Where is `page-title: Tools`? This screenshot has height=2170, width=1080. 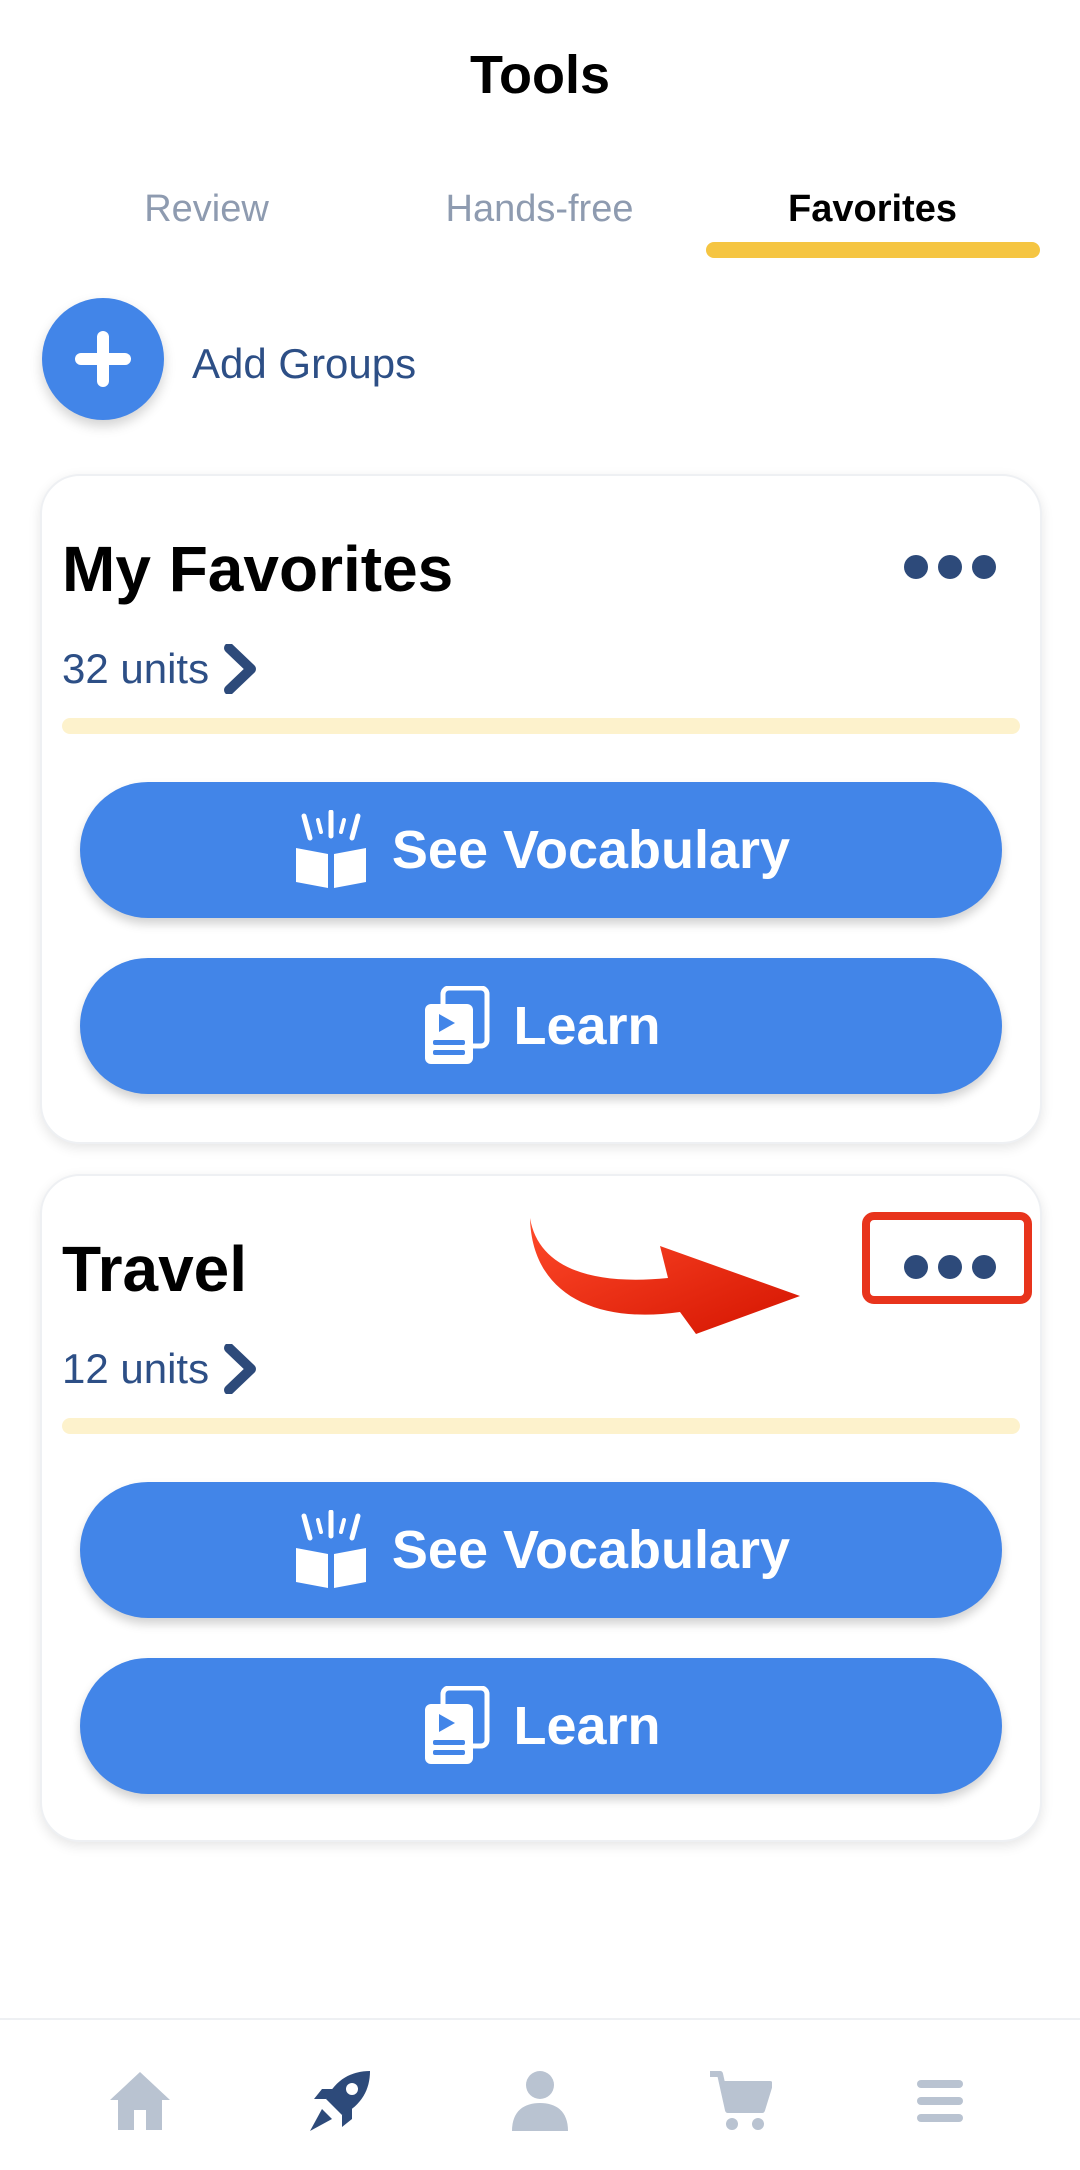 page-title: Tools is located at coordinates (540, 75).